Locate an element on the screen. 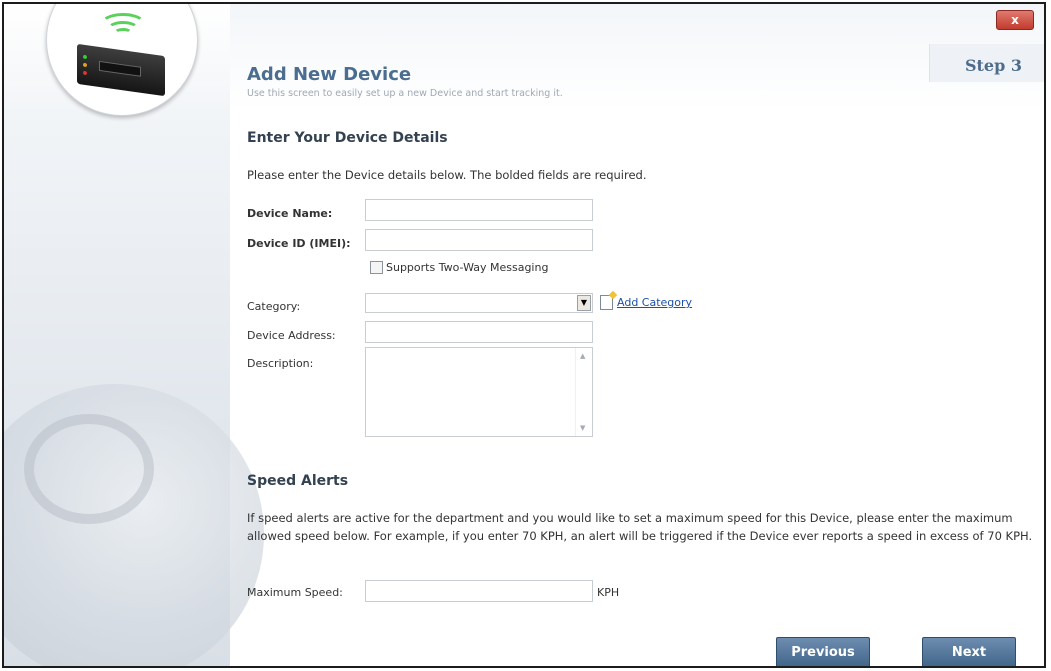 The height and width of the screenshot is (671, 1051). description-textarea: ▲ ▼ is located at coordinates (479, 392).